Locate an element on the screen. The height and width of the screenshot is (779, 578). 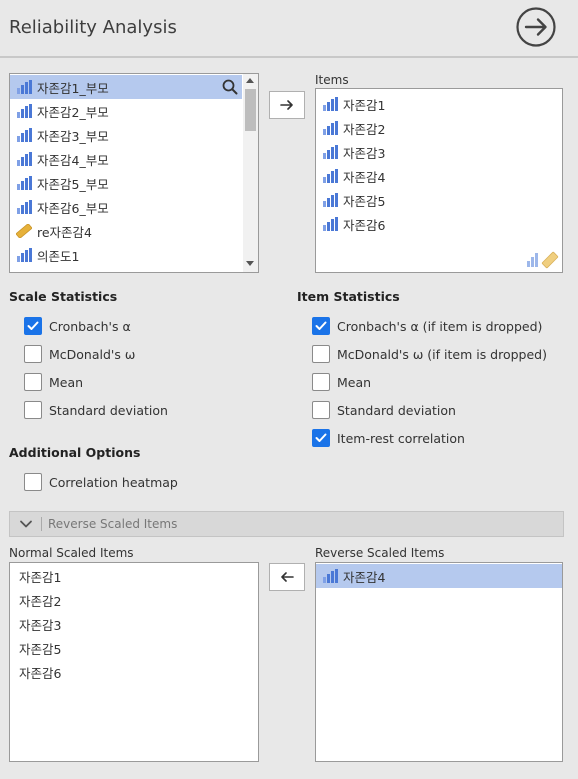
item-statistics-option: McDonald's ω (if item is dropped) is located at coordinates (429, 354).